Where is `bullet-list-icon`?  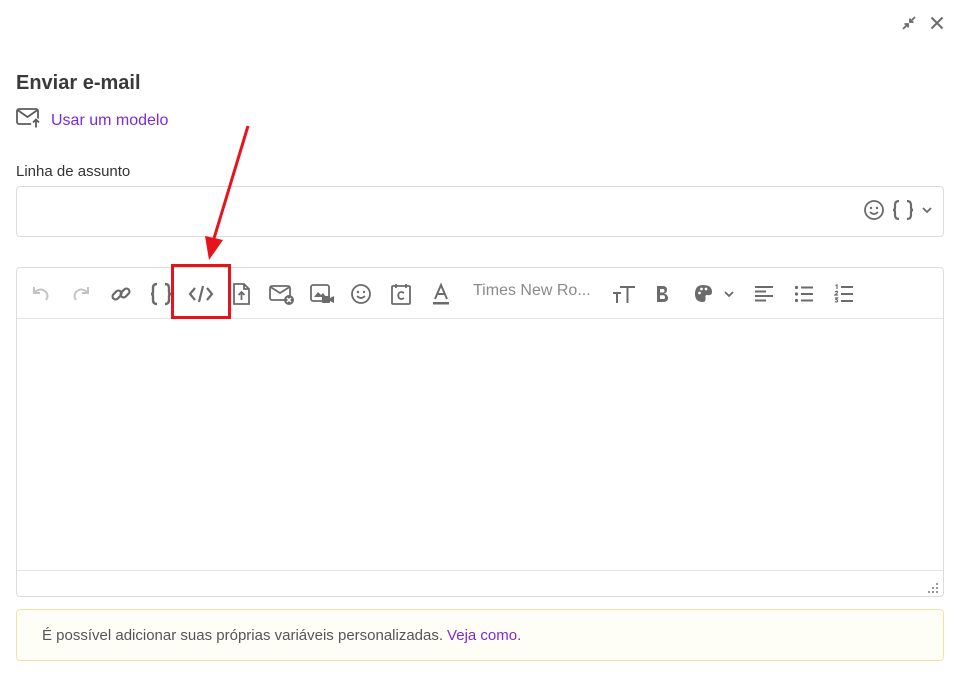 bullet-list-icon is located at coordinates (804, 294).